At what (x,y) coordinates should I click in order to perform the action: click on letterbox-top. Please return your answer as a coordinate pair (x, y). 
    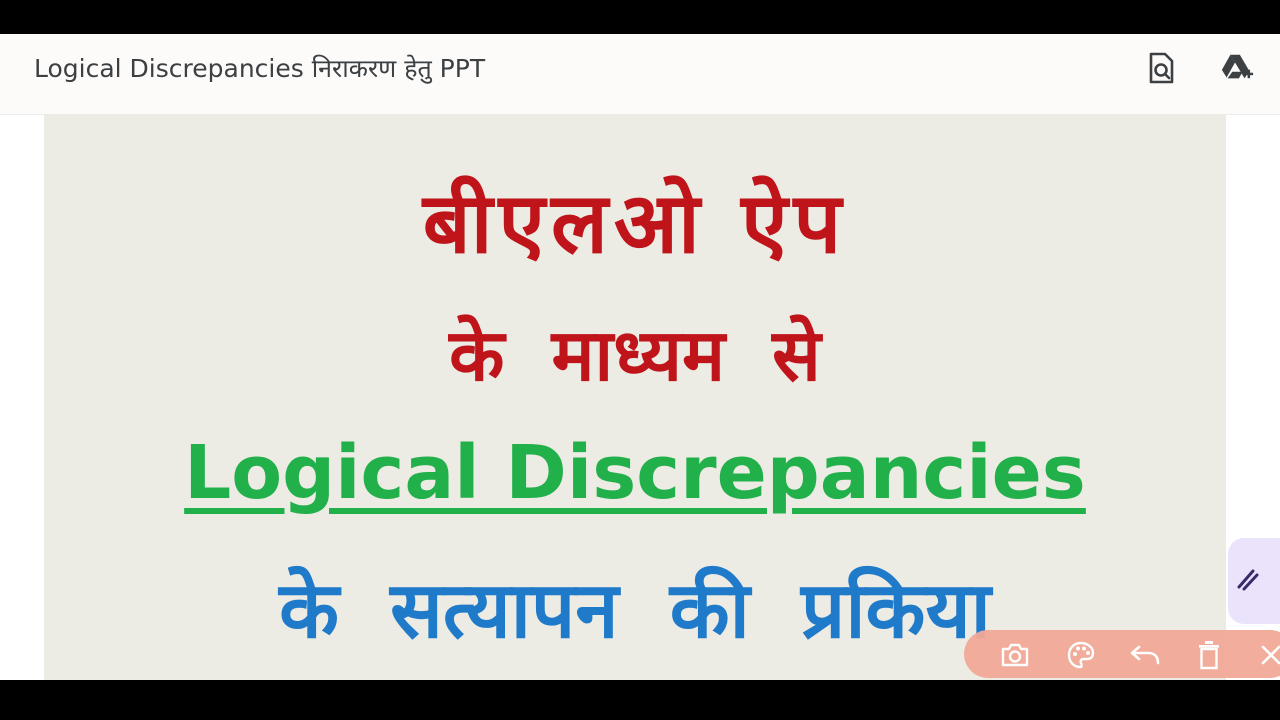
    Looking at the image, I should click on (640, 17).